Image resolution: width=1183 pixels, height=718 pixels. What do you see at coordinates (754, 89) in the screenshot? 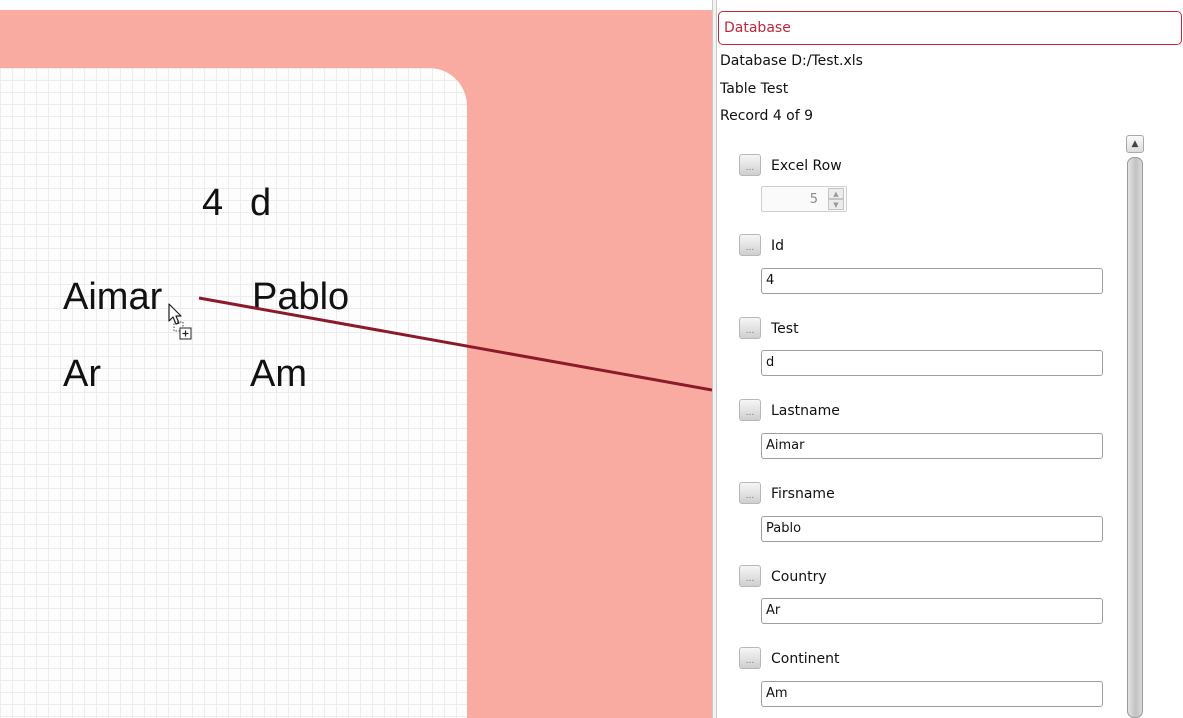
I see `table-name-text: Table Test` at bounding box center [754, 89].